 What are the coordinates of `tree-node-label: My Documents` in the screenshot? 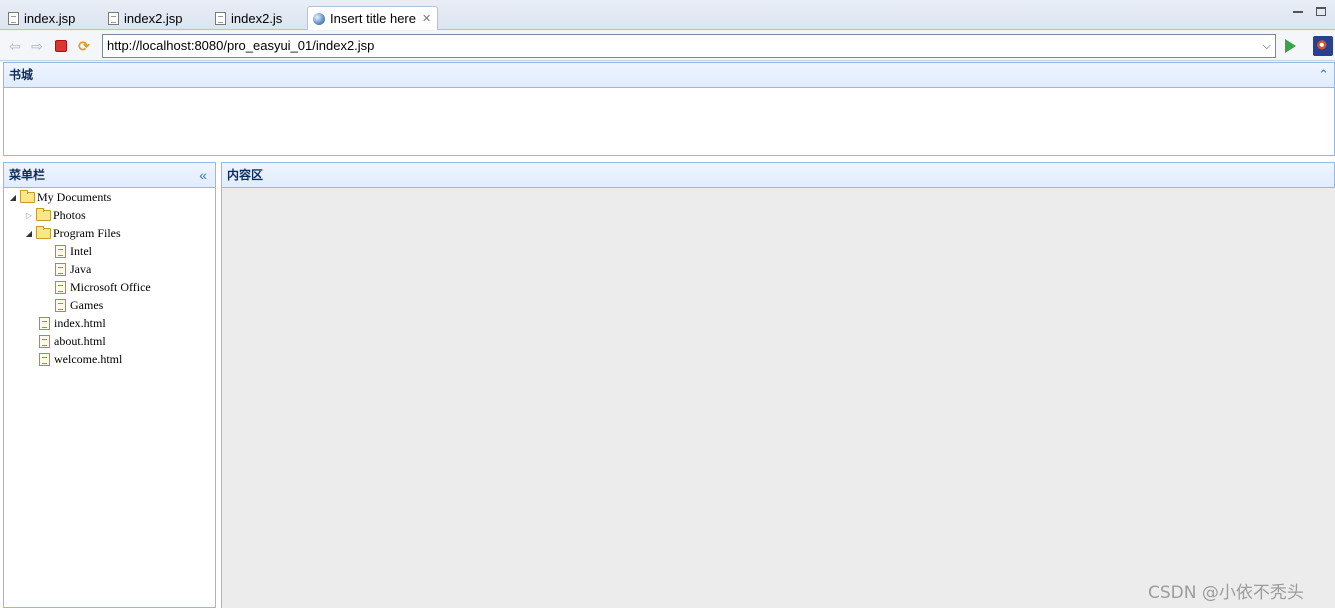 It's located at (74, 196).